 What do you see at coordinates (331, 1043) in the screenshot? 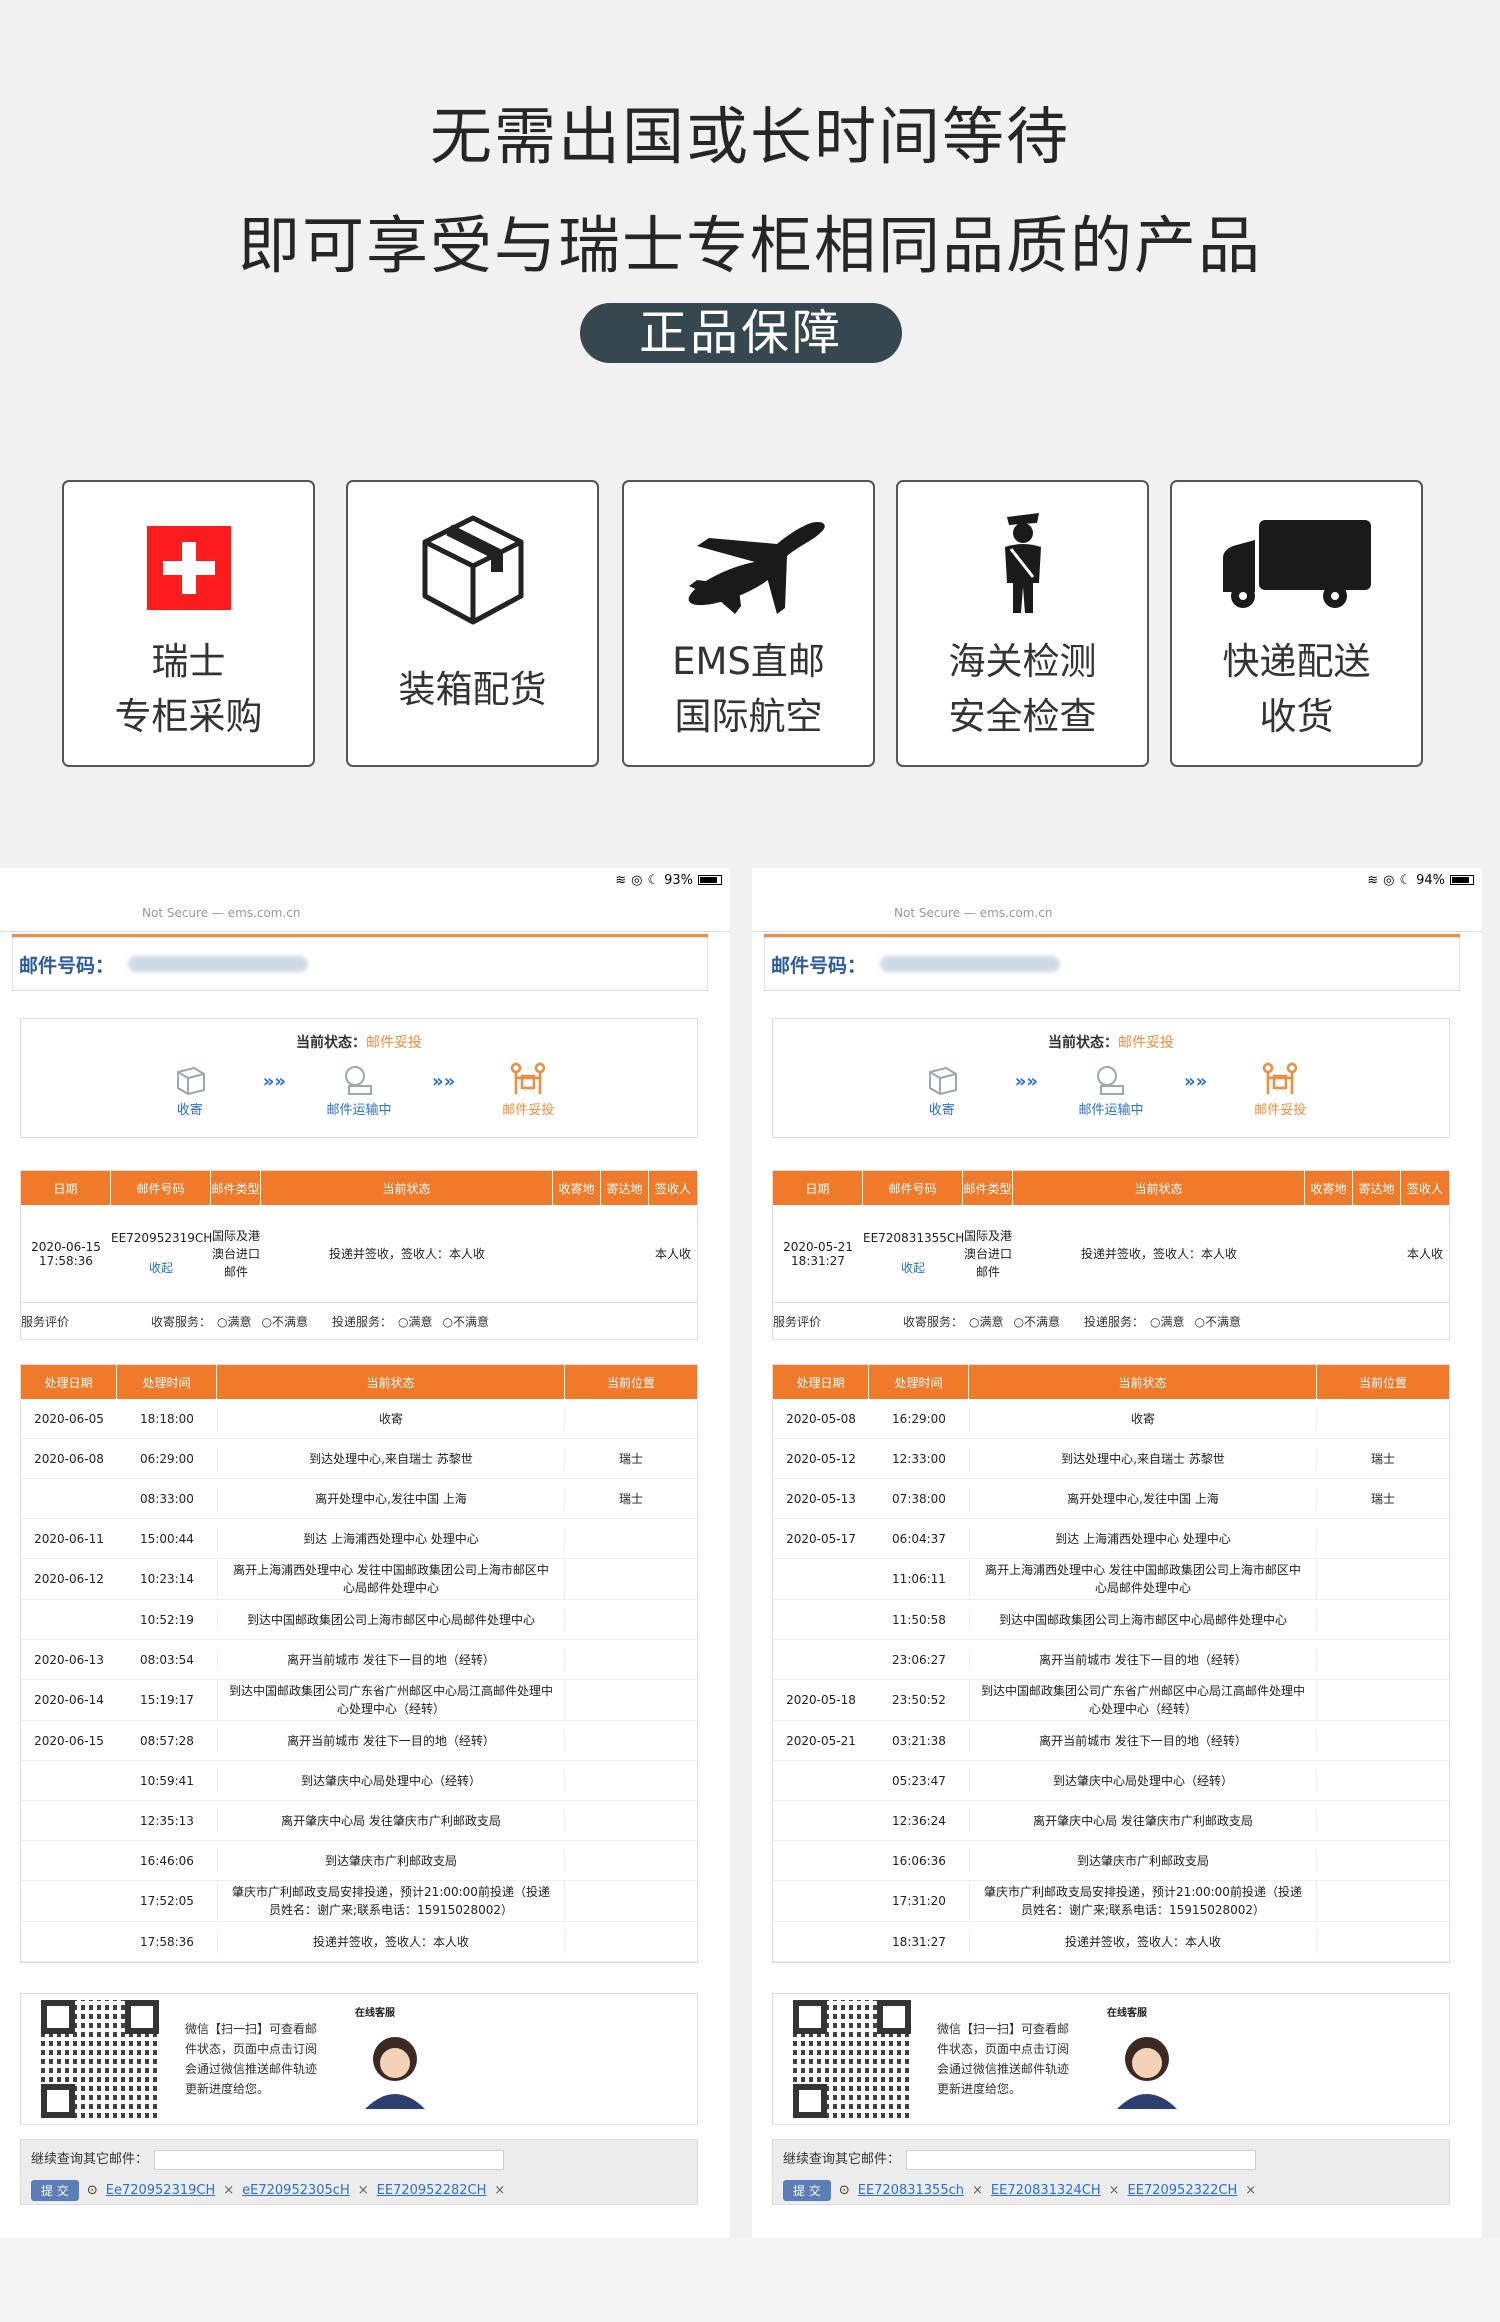
I see `text: 当前状态：` at bounding box center [331, 1043].